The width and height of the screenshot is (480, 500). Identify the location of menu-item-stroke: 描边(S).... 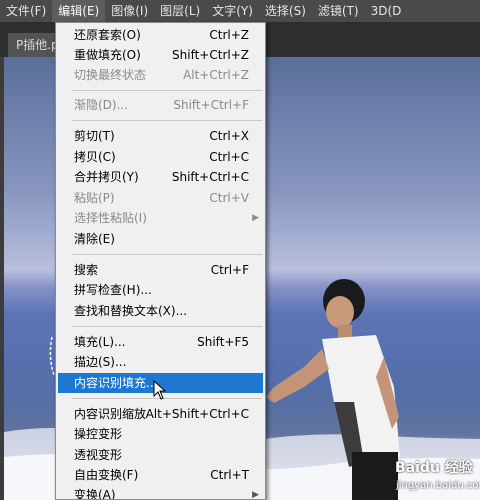
(160, 362).